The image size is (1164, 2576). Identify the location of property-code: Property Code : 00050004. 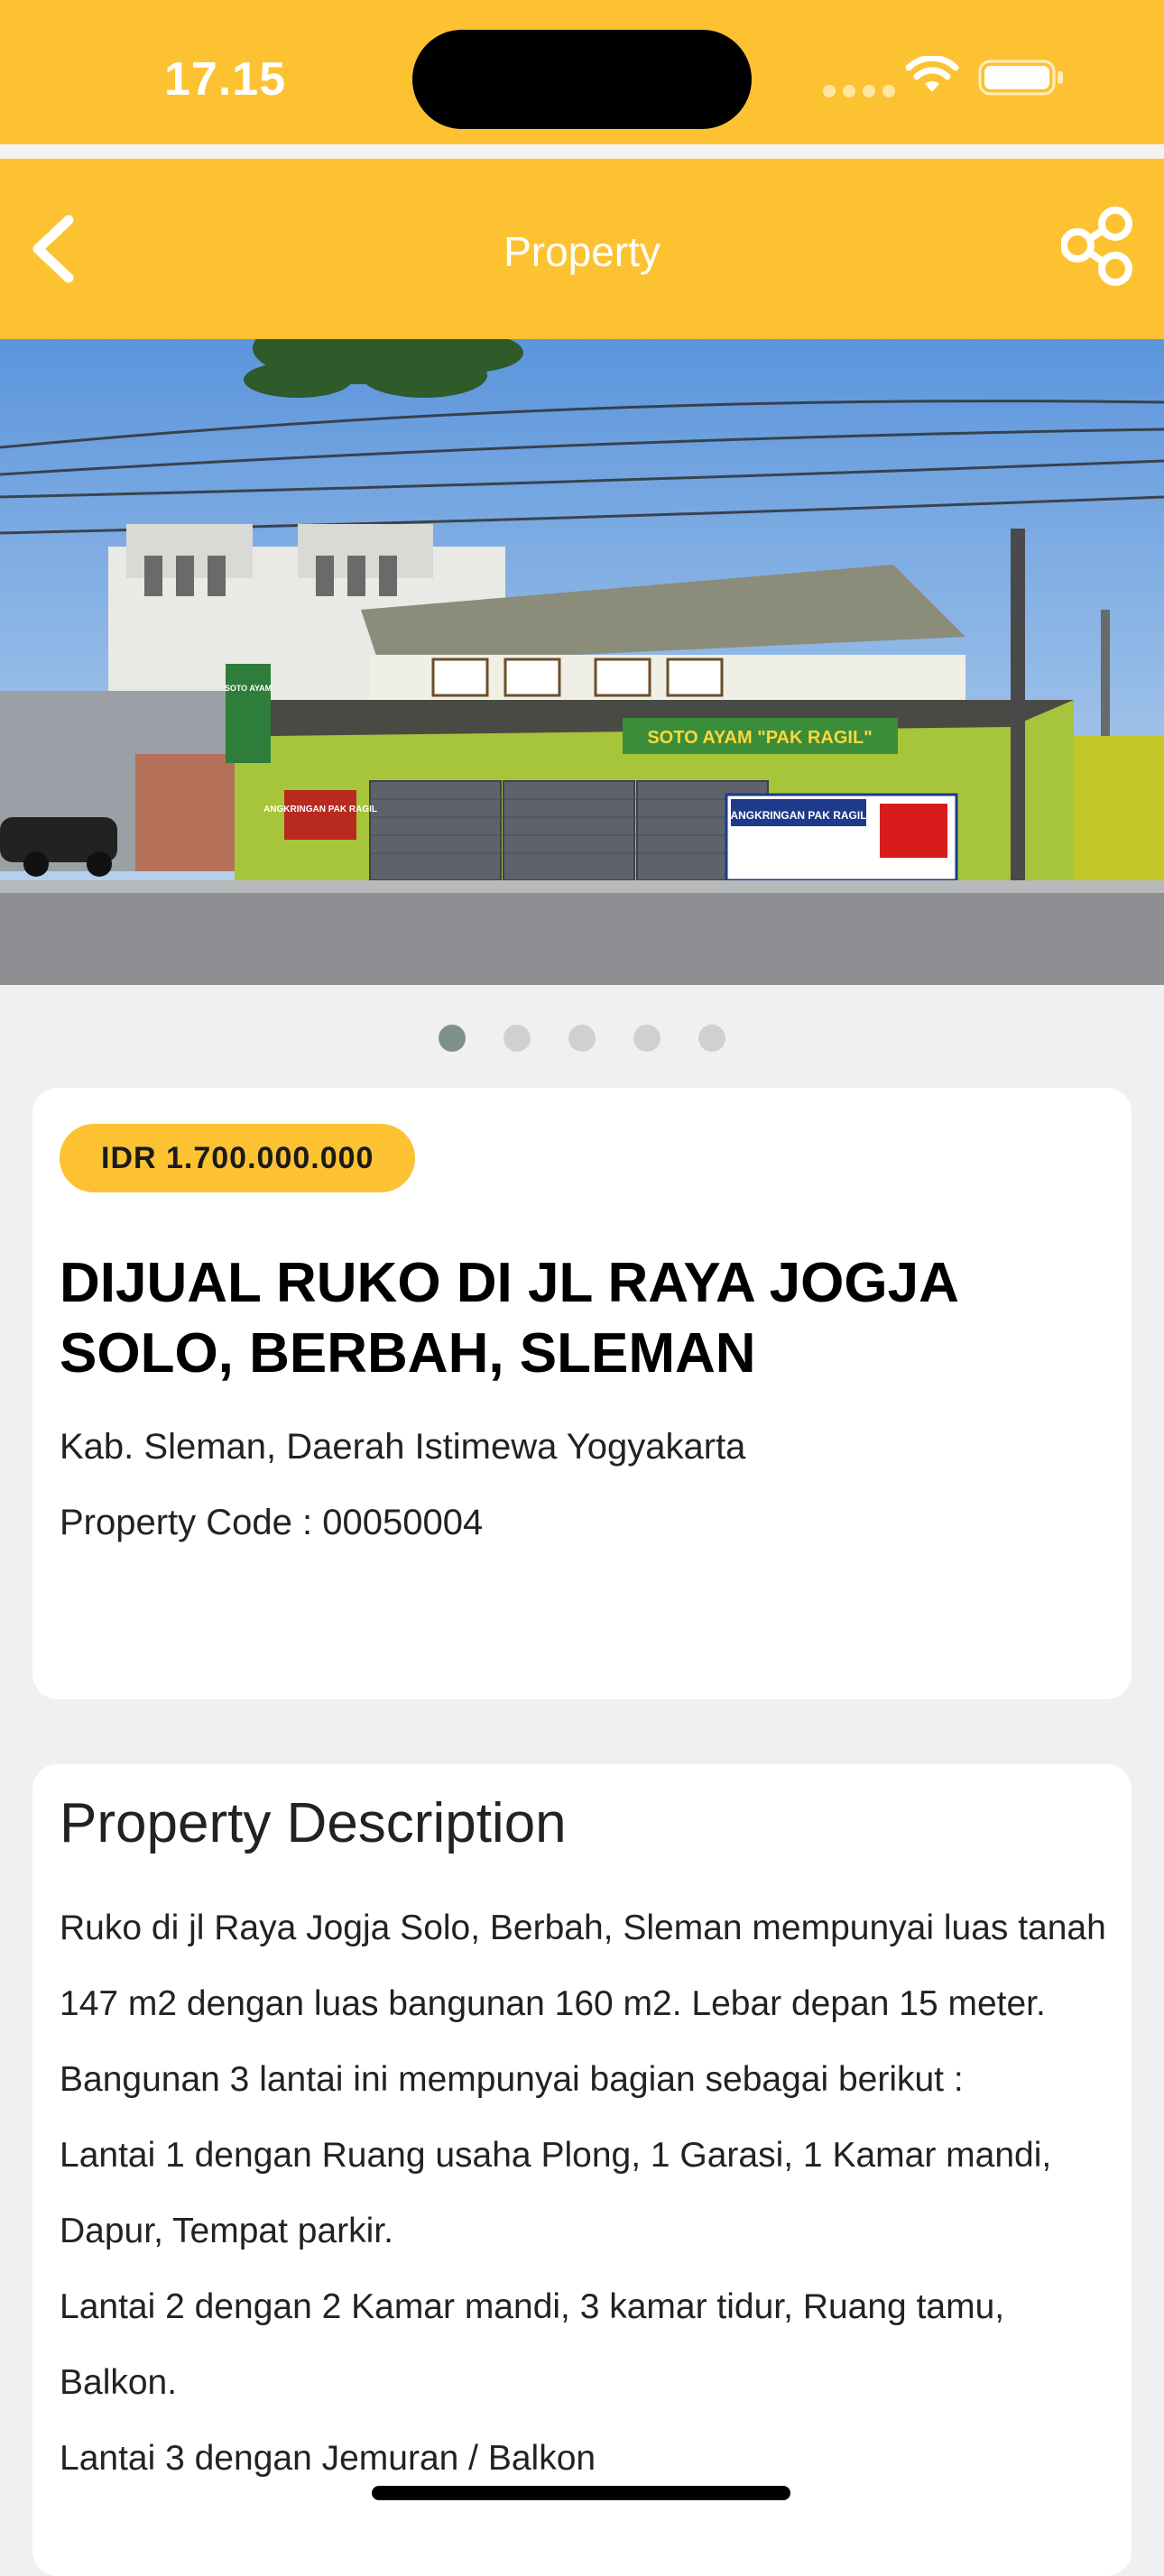
(272, 1523).